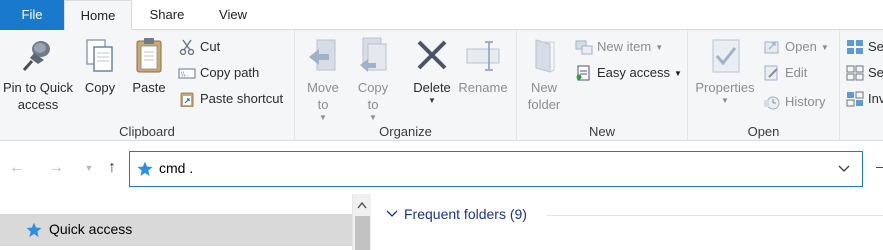 Image resolution: width=883 pixels, height=250 pixels. Describe the element at coordinates (861, 85) in the screenshot. I see `select-group: Se Se Inv` at that location.